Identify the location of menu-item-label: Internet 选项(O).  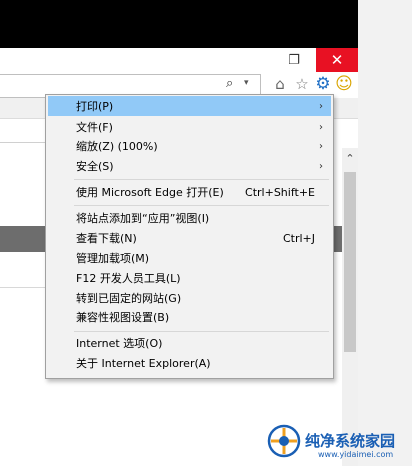
(119, 343).